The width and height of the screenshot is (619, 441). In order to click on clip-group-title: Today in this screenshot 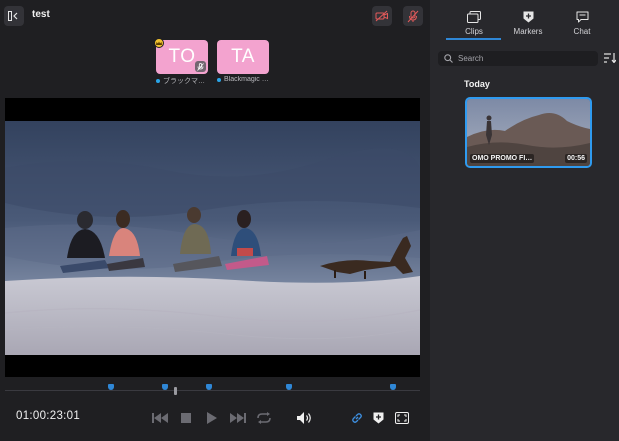, I will do `click(477, 84)`.